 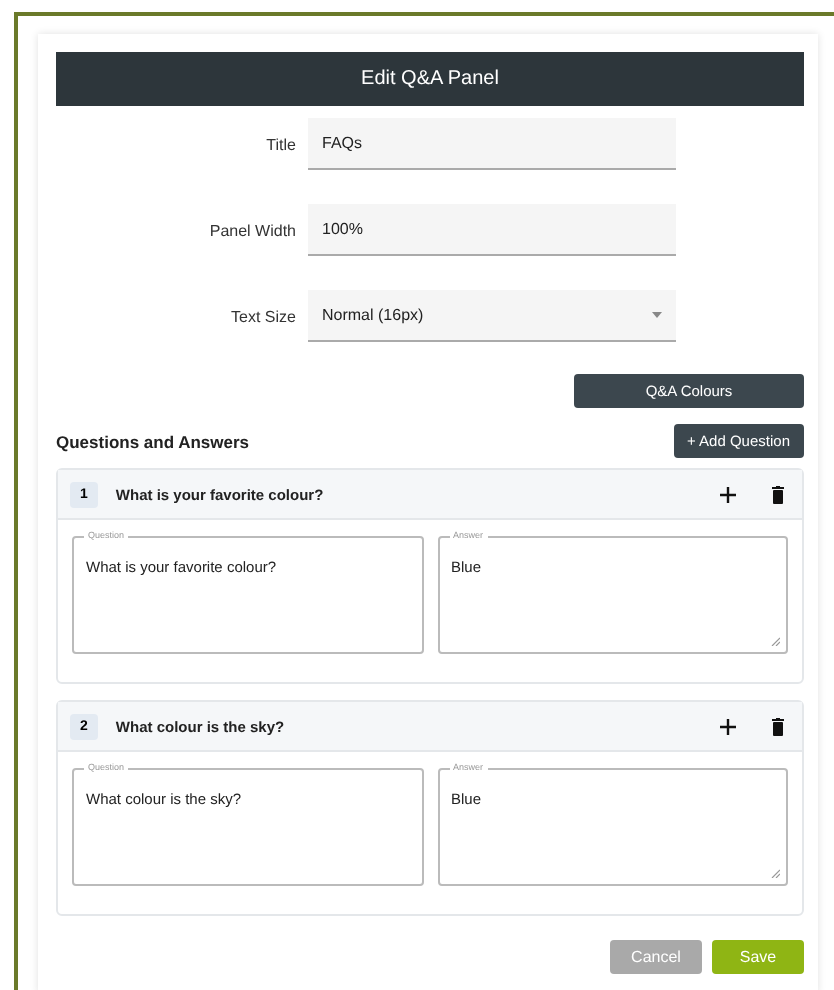 What do you see at coordinates (430, 79) in the screenshot?
I see `dialog-title: Edit Q&A Panel` at bounding box center [430, 79].